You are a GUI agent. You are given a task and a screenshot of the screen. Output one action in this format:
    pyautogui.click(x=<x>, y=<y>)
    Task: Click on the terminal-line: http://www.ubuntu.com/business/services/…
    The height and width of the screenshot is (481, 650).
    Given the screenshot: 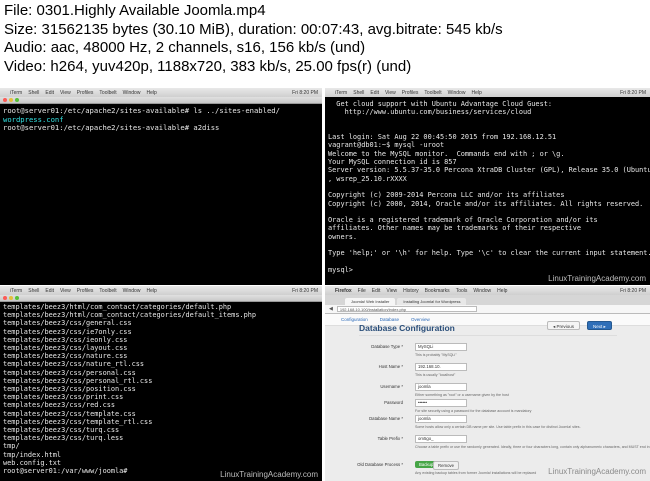 What is the action you would take?
    pyautogui.click(x=430, y=112)
    